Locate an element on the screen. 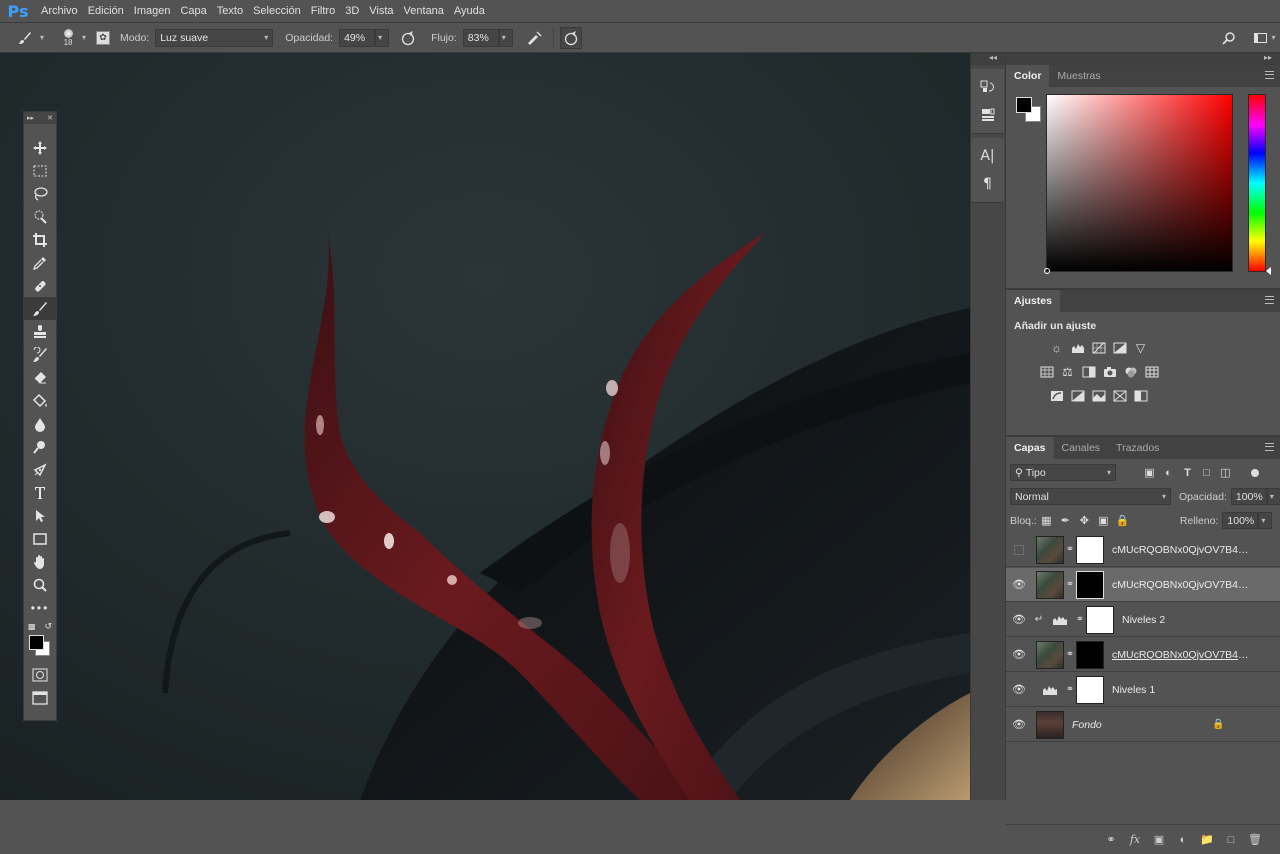 This screenshot has width=1280, height=854. more-tools-icon: ••• is located at coordinates (40, 607).